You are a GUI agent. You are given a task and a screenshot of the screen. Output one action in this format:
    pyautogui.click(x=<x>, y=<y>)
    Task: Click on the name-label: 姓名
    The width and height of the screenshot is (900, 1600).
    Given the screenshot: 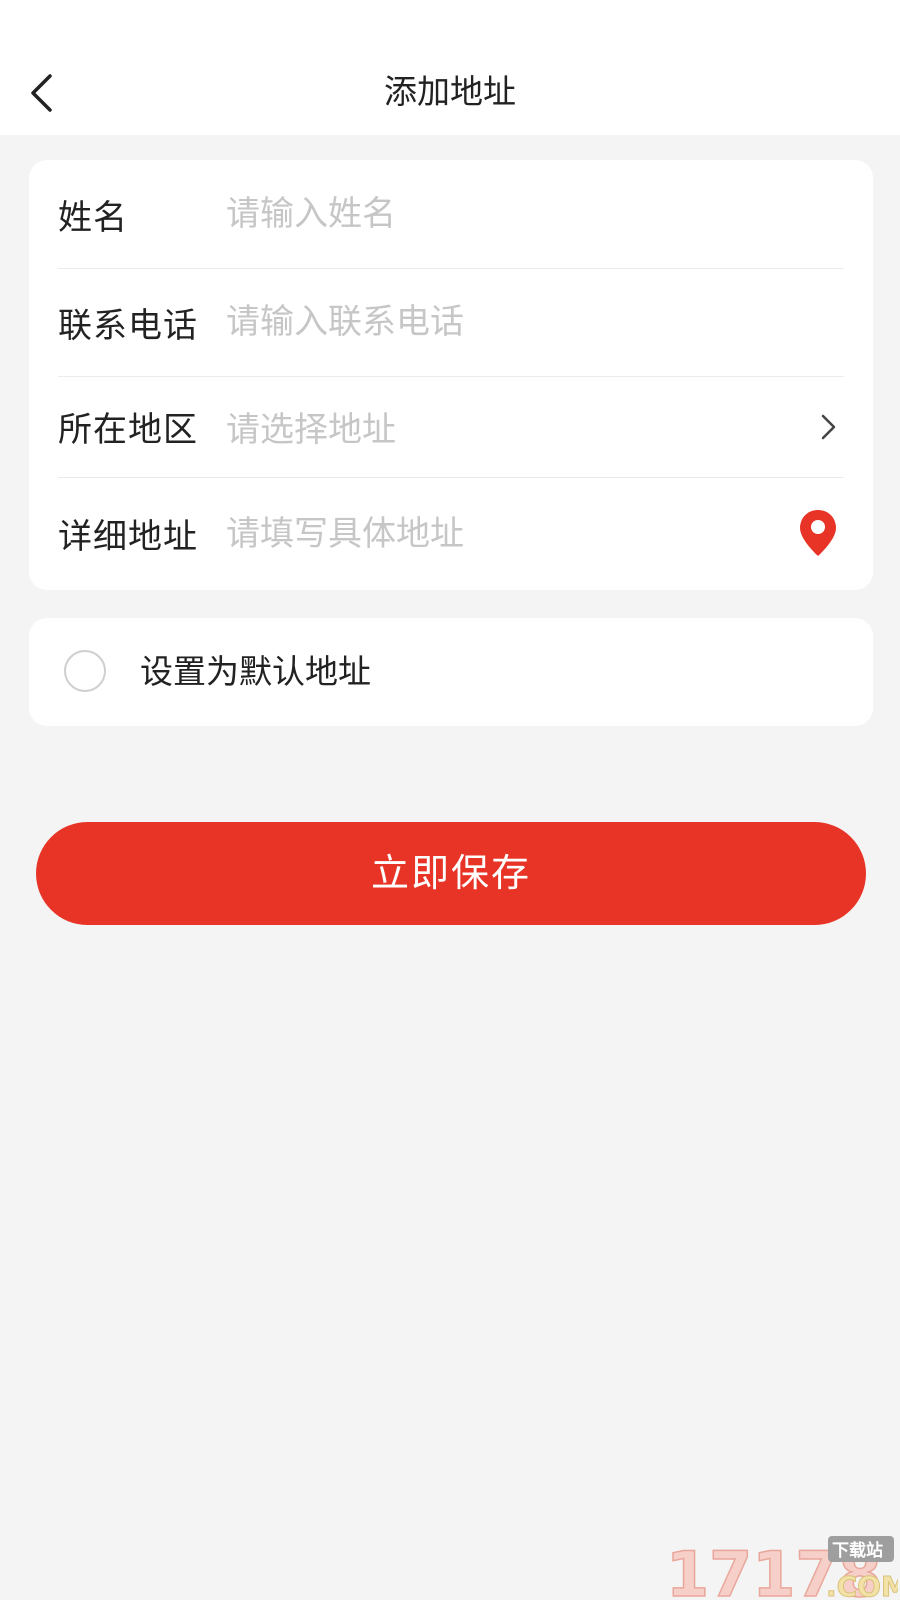 What is the action you would take?
    pyautogui.click(x=93, y=217)
    